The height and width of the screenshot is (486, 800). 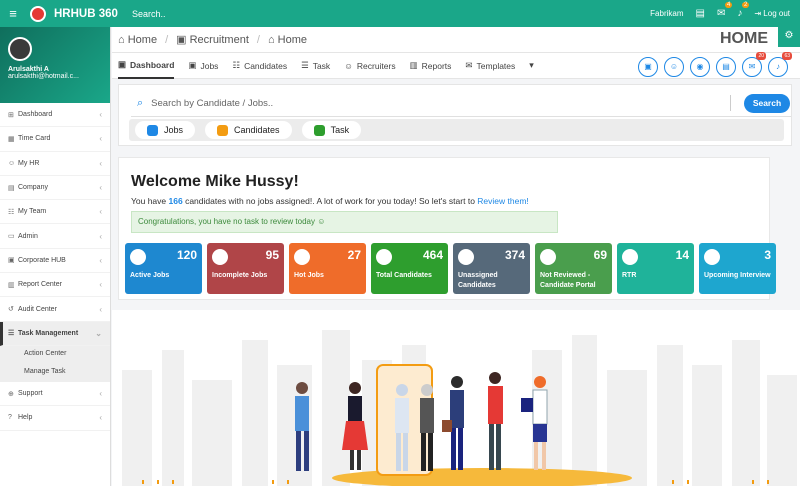 I want to click on filter-candidates-button: Candidates, so click(x=248, y=130).